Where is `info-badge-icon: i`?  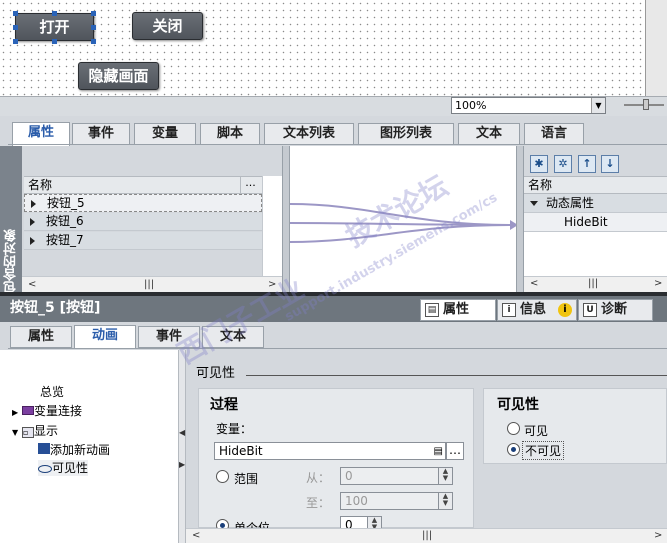 info-badge-icon: i is located at coordinates (565, 310).